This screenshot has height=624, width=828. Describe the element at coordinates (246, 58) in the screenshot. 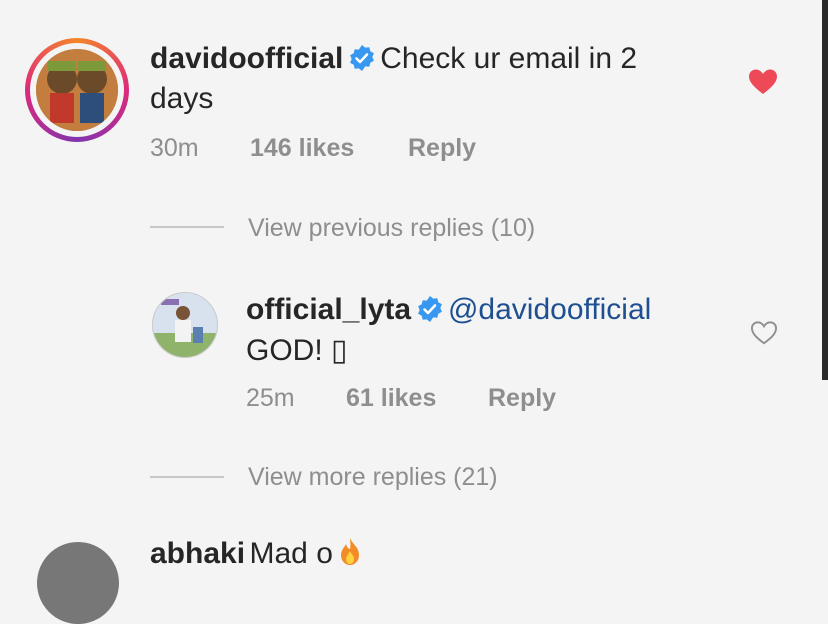

I see `comment-username: davidoofficial` at that location.